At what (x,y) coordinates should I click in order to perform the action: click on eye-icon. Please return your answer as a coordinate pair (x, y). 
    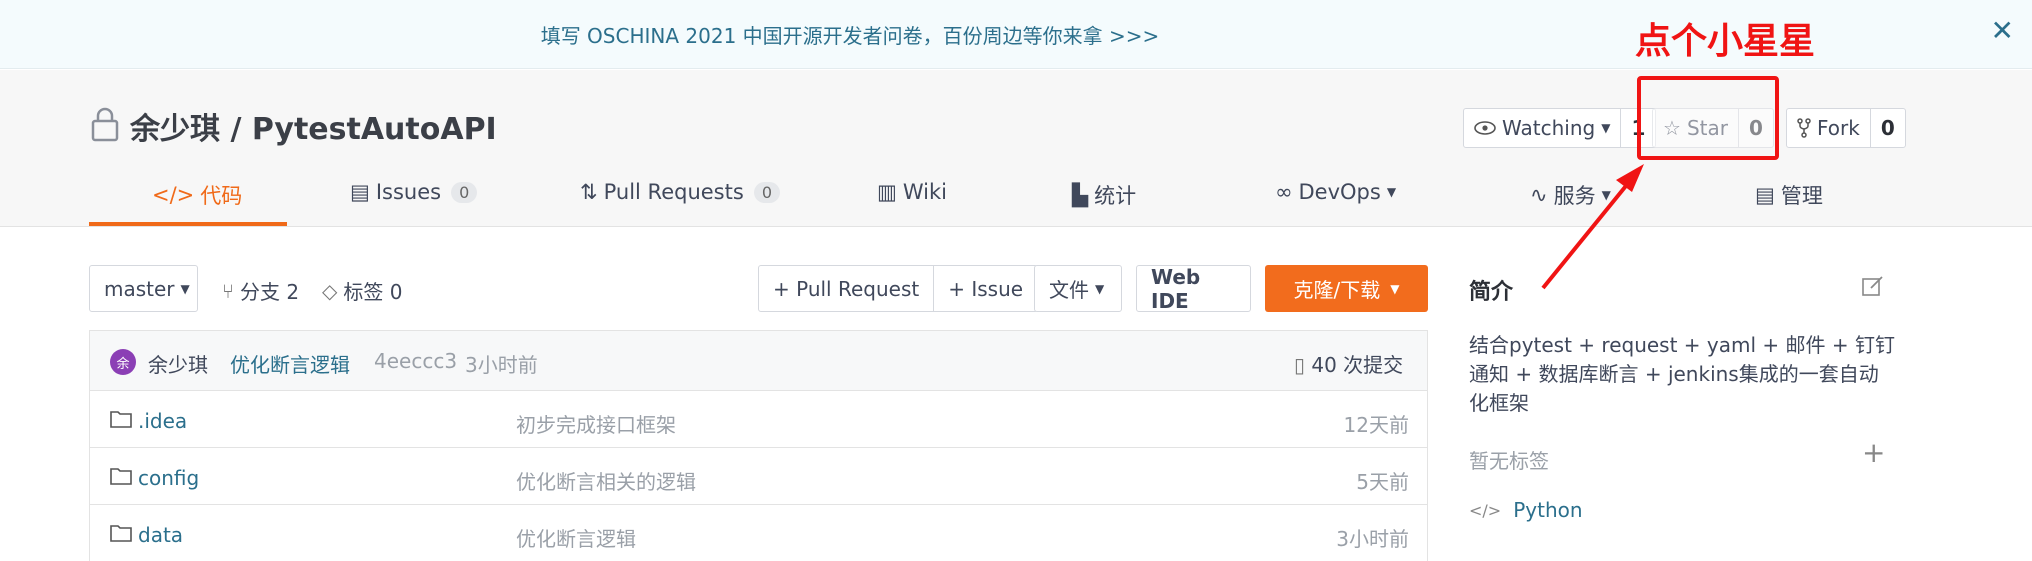
    Looking at the image, I should click on (1485, 128).